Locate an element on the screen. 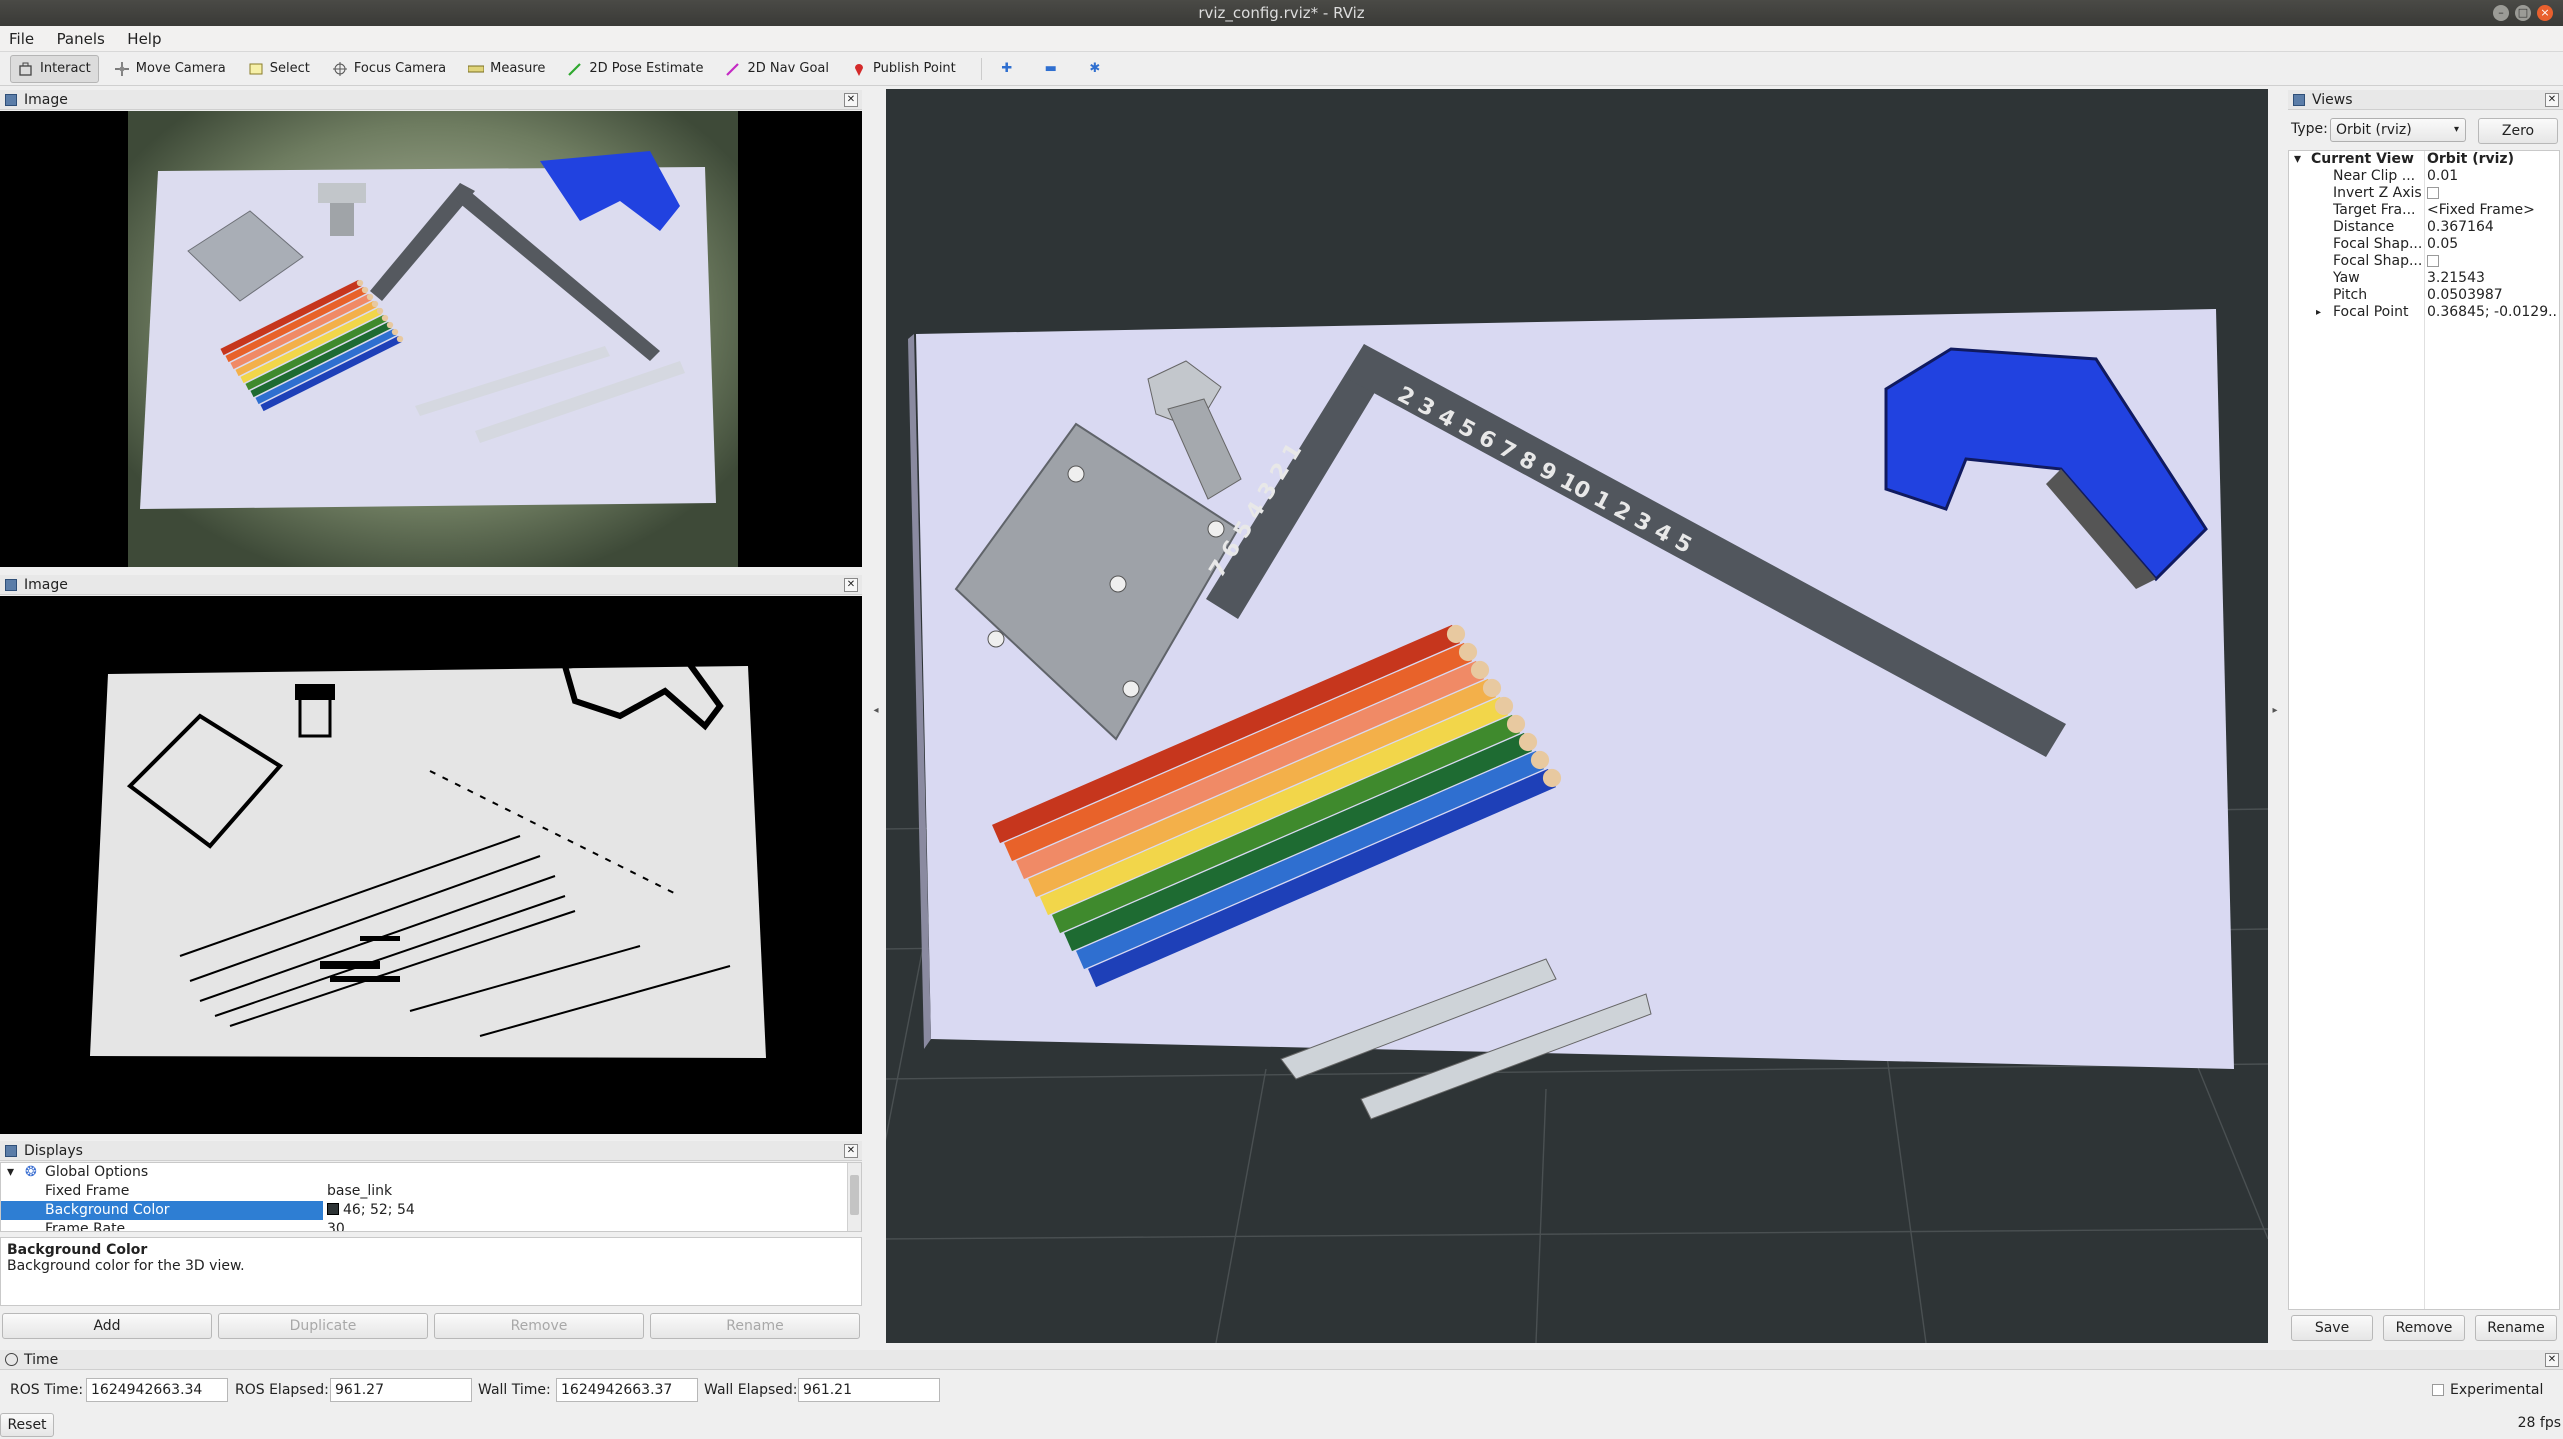  tool-select: Select is located at coordinates (279, 69).